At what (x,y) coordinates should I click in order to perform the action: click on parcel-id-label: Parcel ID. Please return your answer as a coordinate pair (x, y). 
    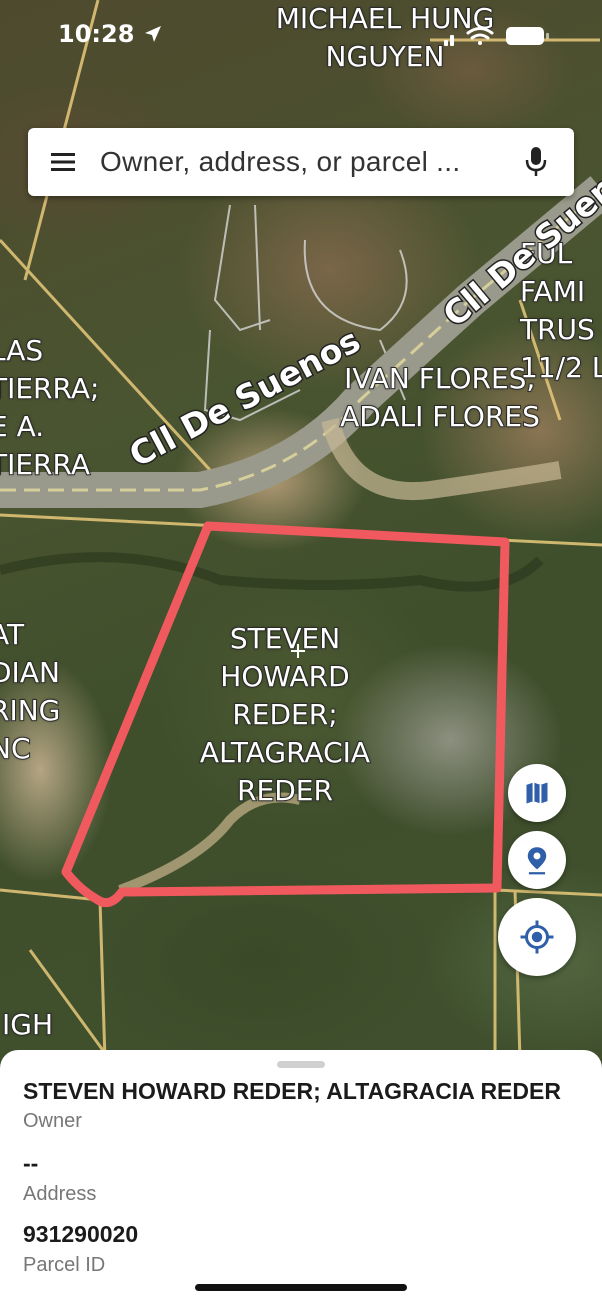
    Looking at the image, I should click on (64, 1265).